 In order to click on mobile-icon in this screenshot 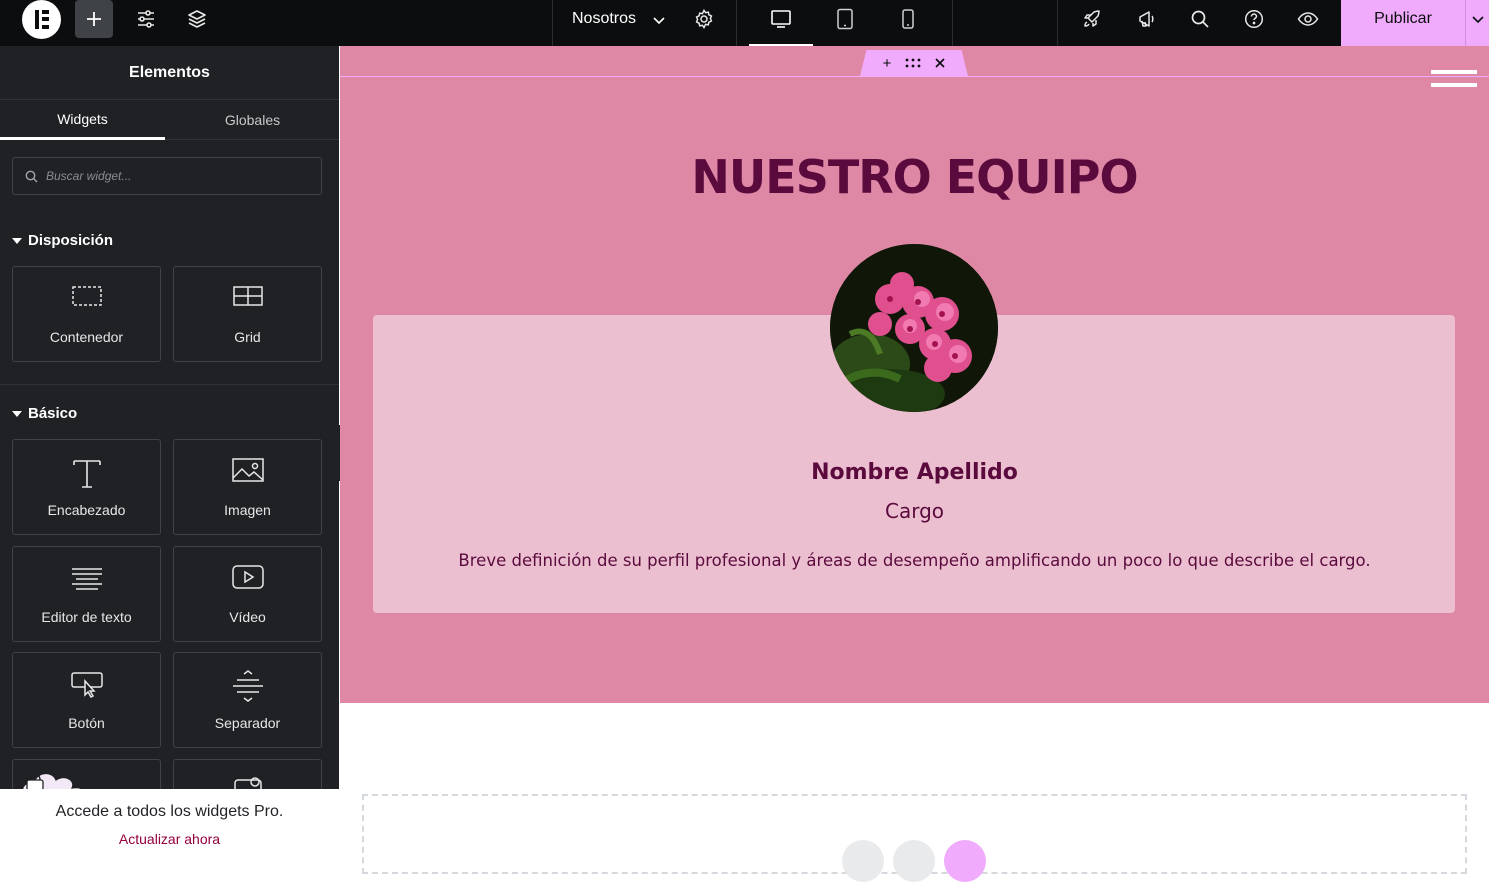, I will do `click(908, 19)`.